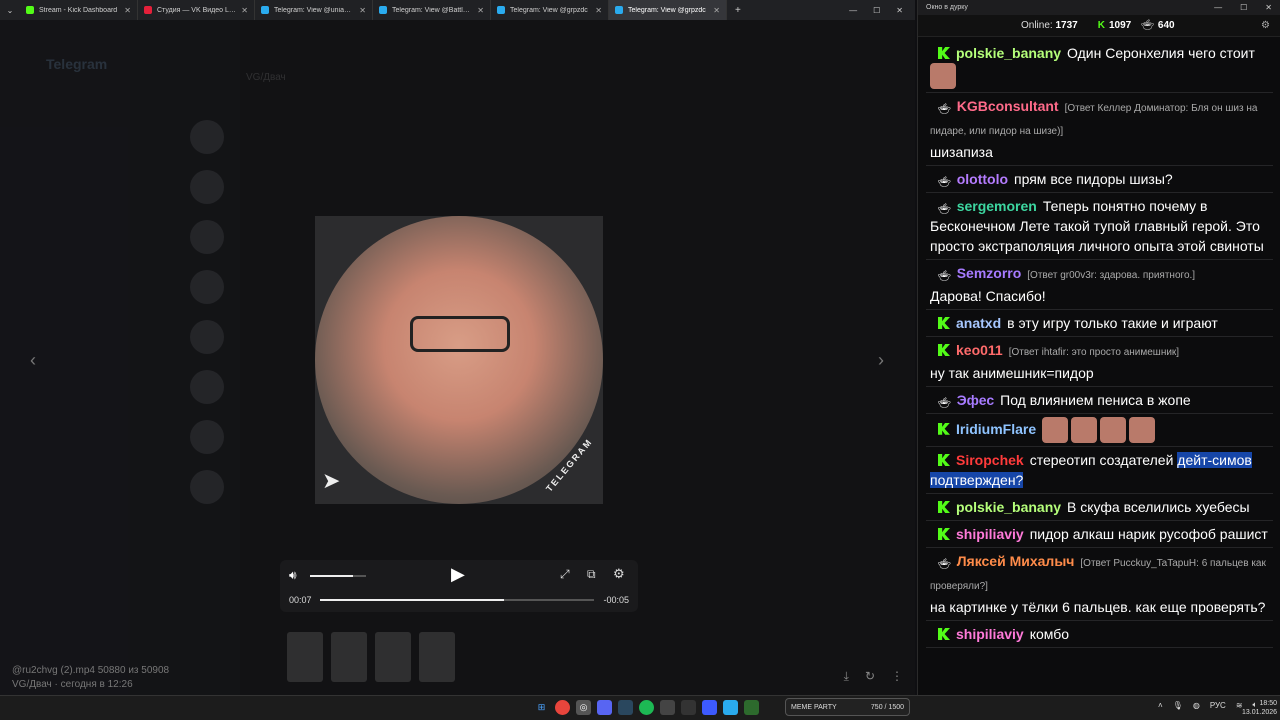 The width and height of the screenshot is (1280, 720). Describe the element at coordinates (1268, 7) in the screenshot. I see `close-icon: ✕` at that location.